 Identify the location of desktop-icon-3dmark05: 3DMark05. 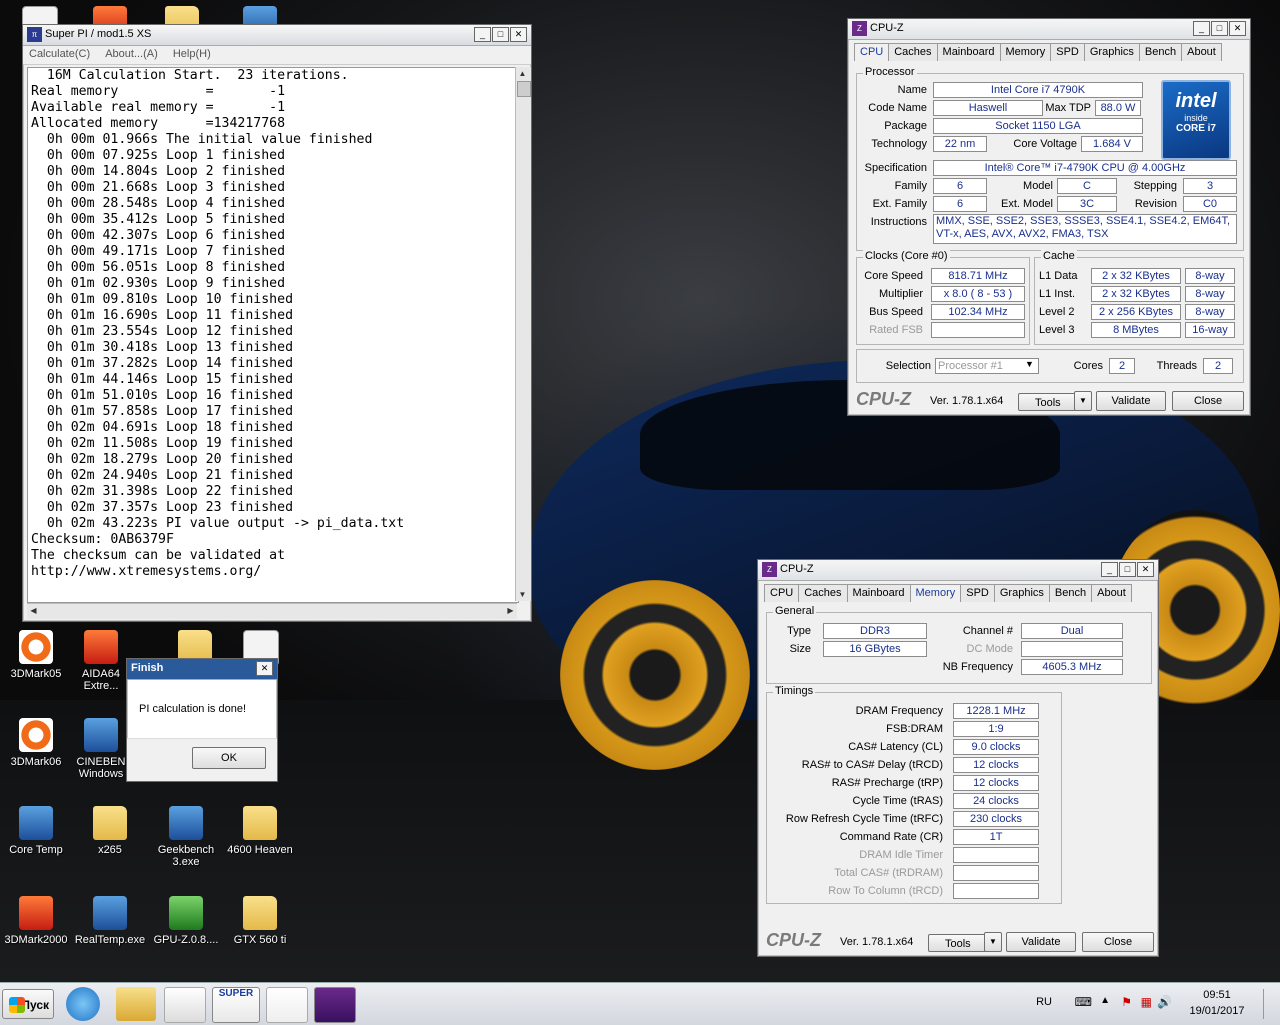
(38, 655).